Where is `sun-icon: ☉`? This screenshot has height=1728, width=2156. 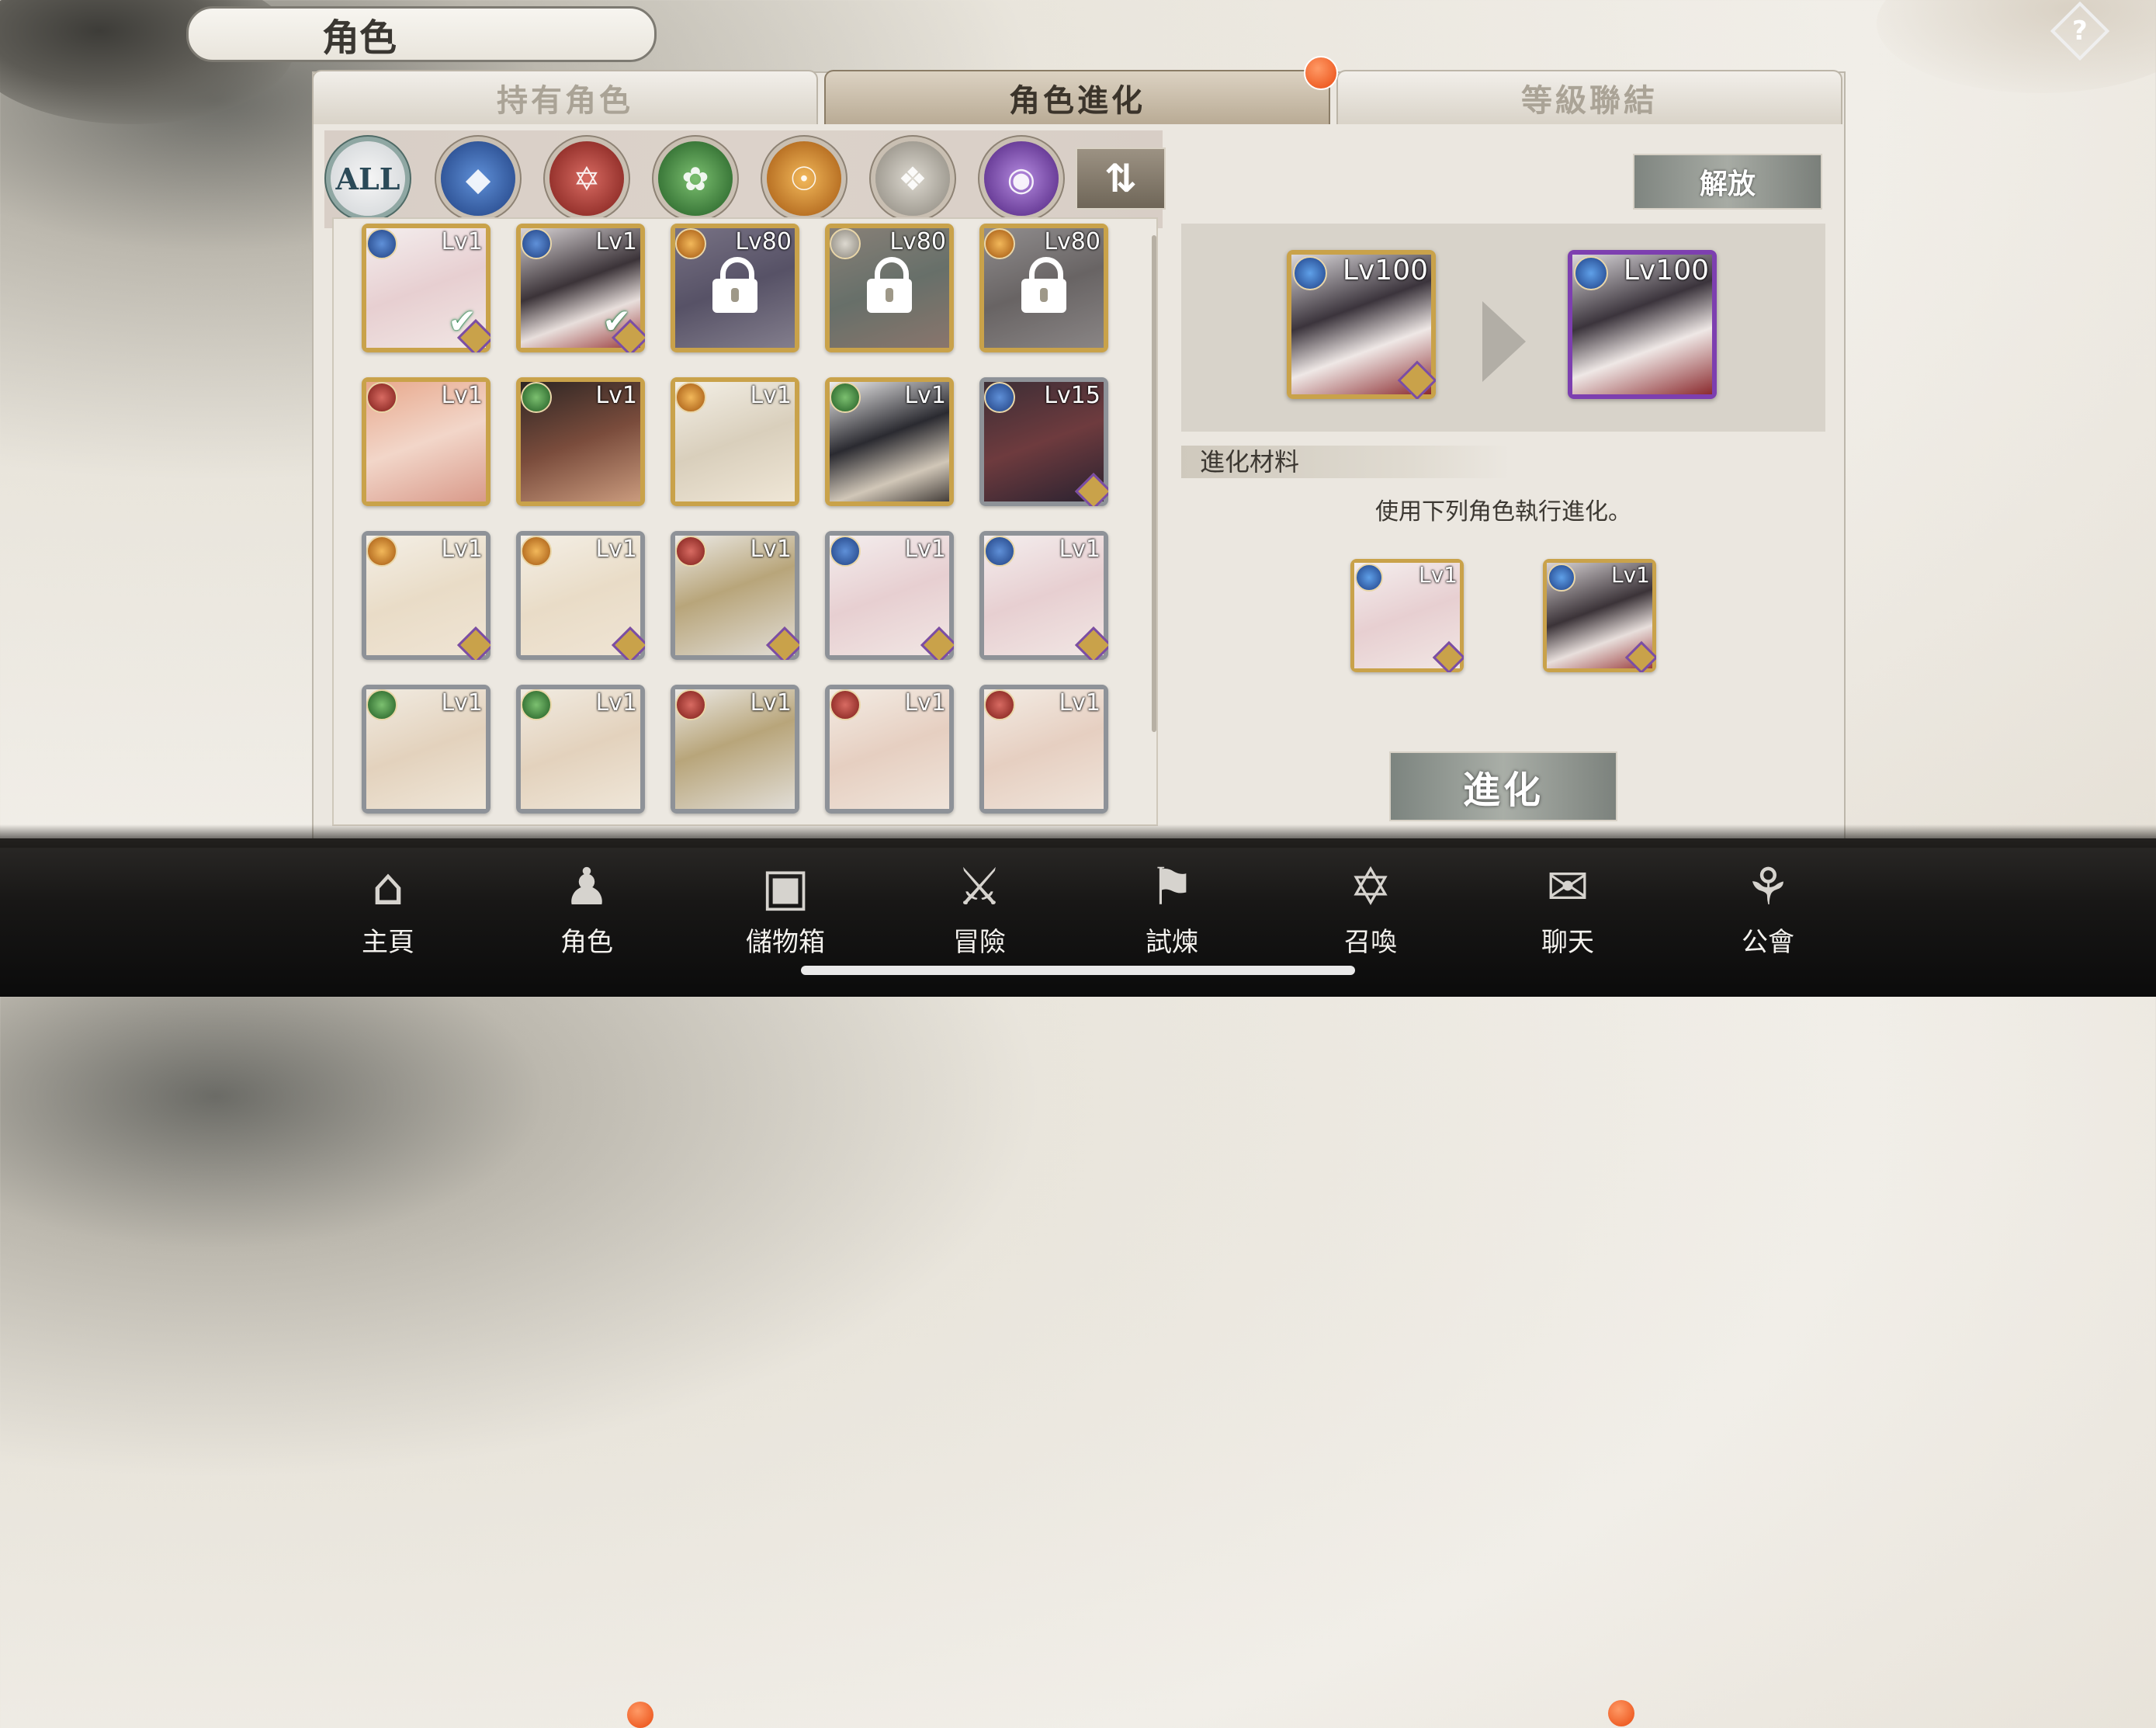
sun-icon: ☉ is located at coordinates (804, 178).